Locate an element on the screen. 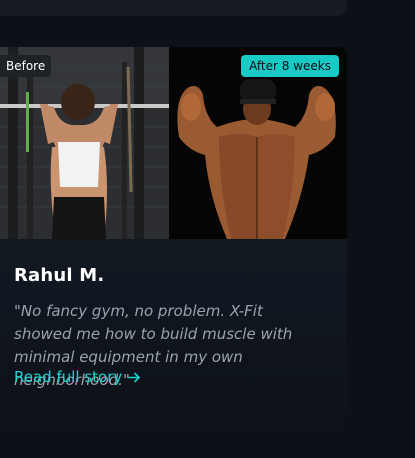  previous-story-card is located at coordinates (173, 8).